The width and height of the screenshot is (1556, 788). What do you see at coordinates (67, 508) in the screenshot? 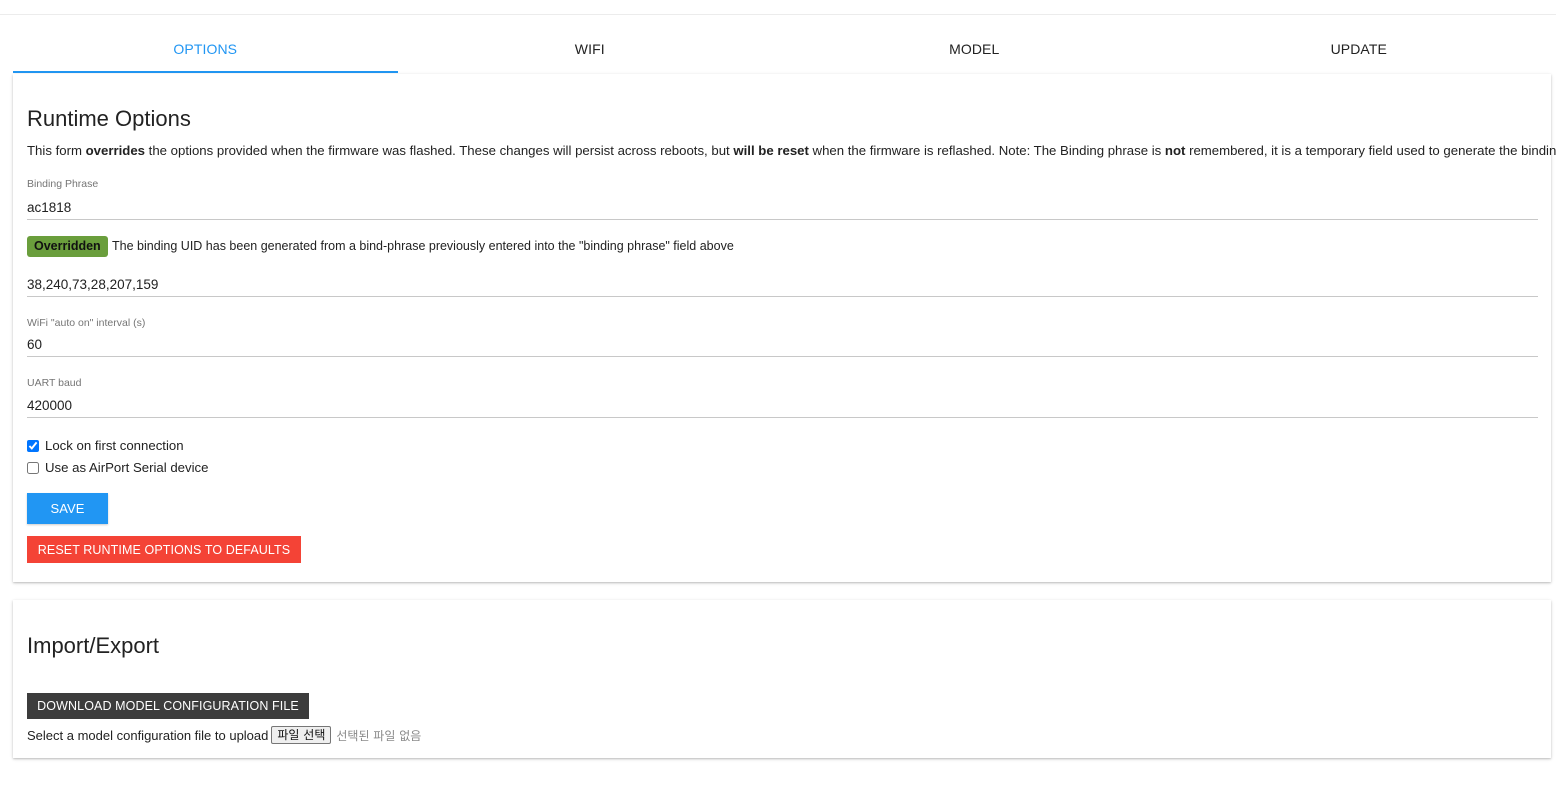
I see `save-button: SAVE` at bounding box center [67, 508].